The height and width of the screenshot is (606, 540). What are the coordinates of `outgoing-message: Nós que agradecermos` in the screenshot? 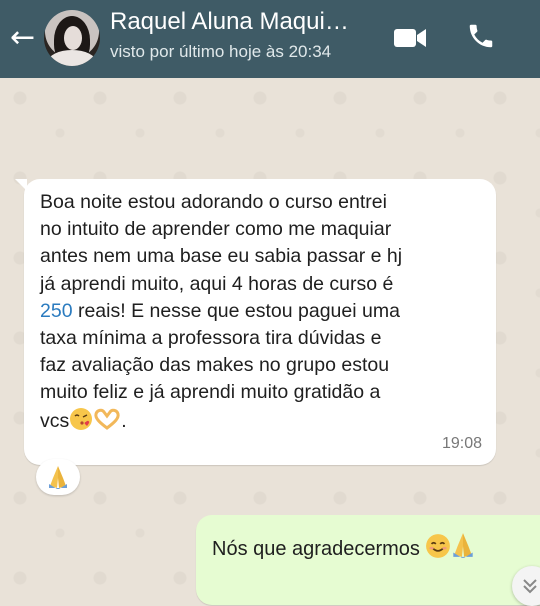 It's located at (368, 560).